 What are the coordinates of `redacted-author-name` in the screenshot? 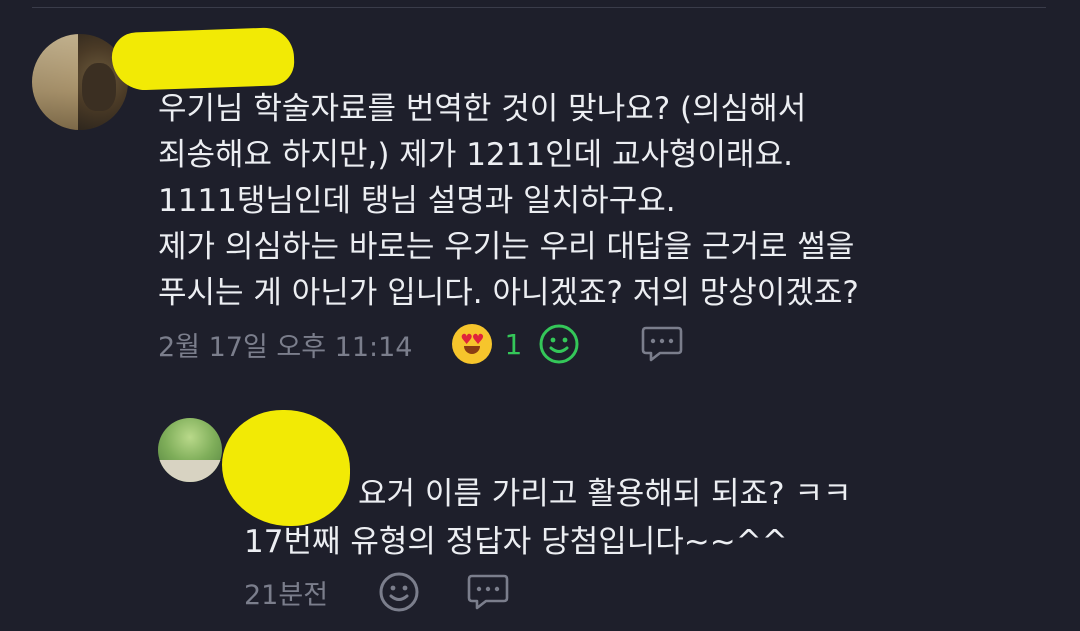 It's located at (203, 59).